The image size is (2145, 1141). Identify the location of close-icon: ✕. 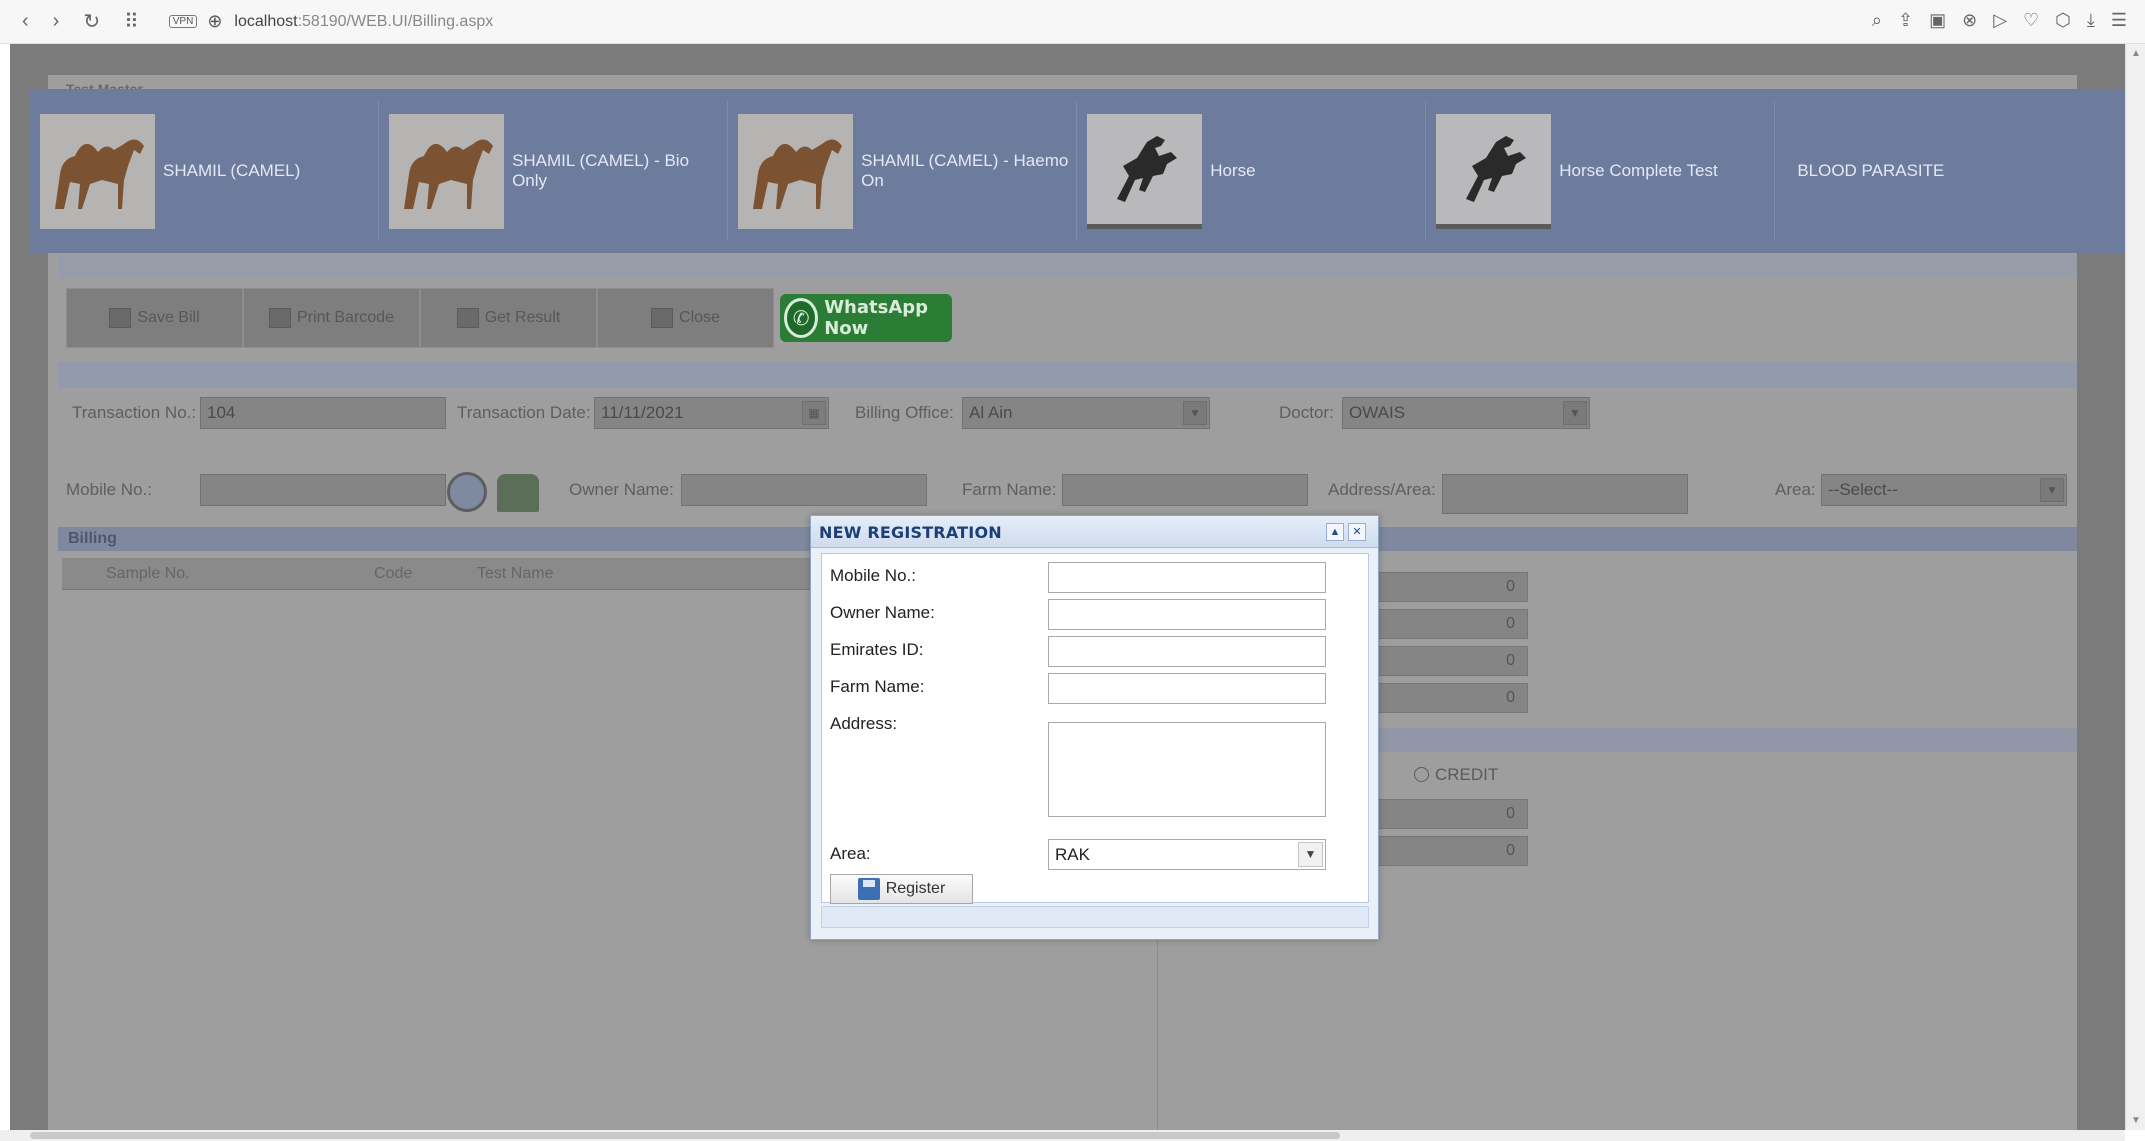
(1357, 532).